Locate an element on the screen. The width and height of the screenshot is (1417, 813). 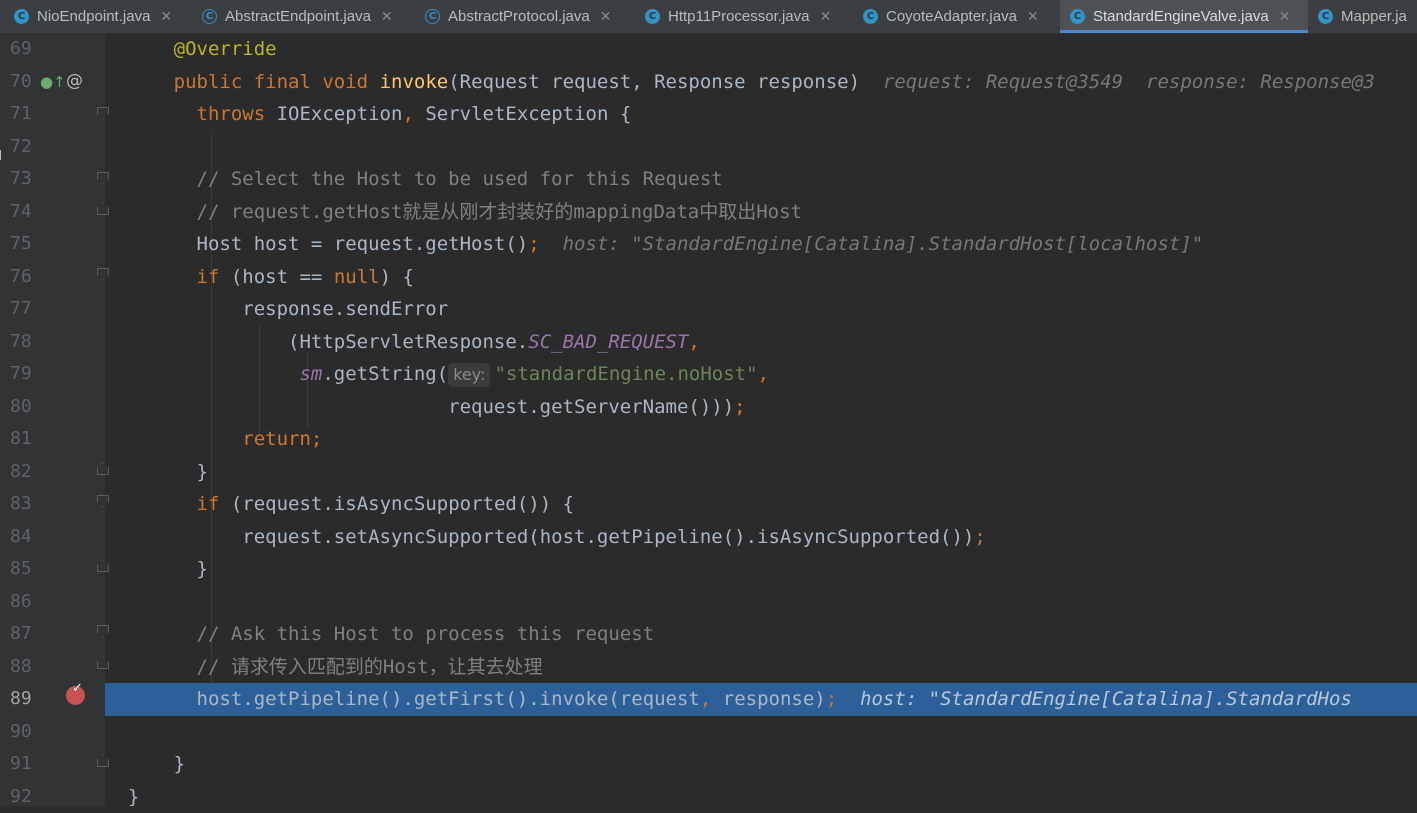
line-number: 79 is located at coordinates (21, 374).